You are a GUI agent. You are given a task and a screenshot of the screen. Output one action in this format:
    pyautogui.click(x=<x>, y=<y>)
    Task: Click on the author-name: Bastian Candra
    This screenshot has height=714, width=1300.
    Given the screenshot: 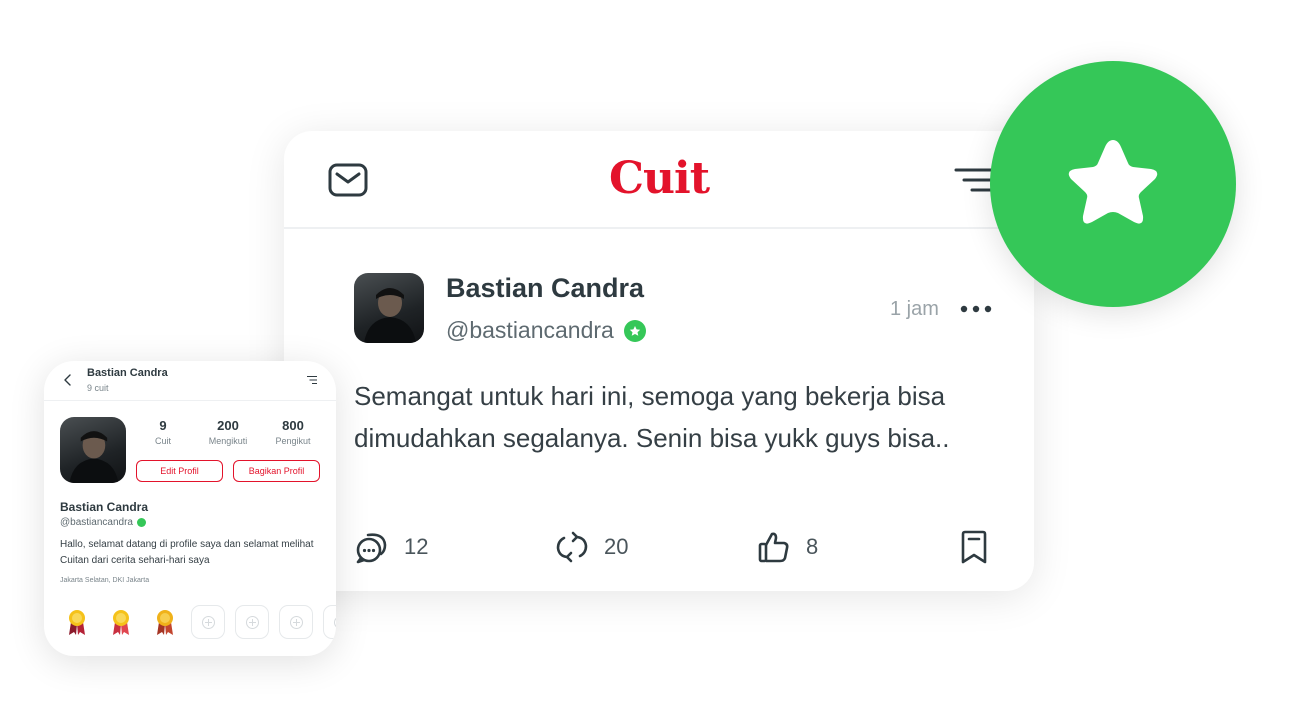 What is the action you would take?
    pyautogui.click(x=545, y=288)
    